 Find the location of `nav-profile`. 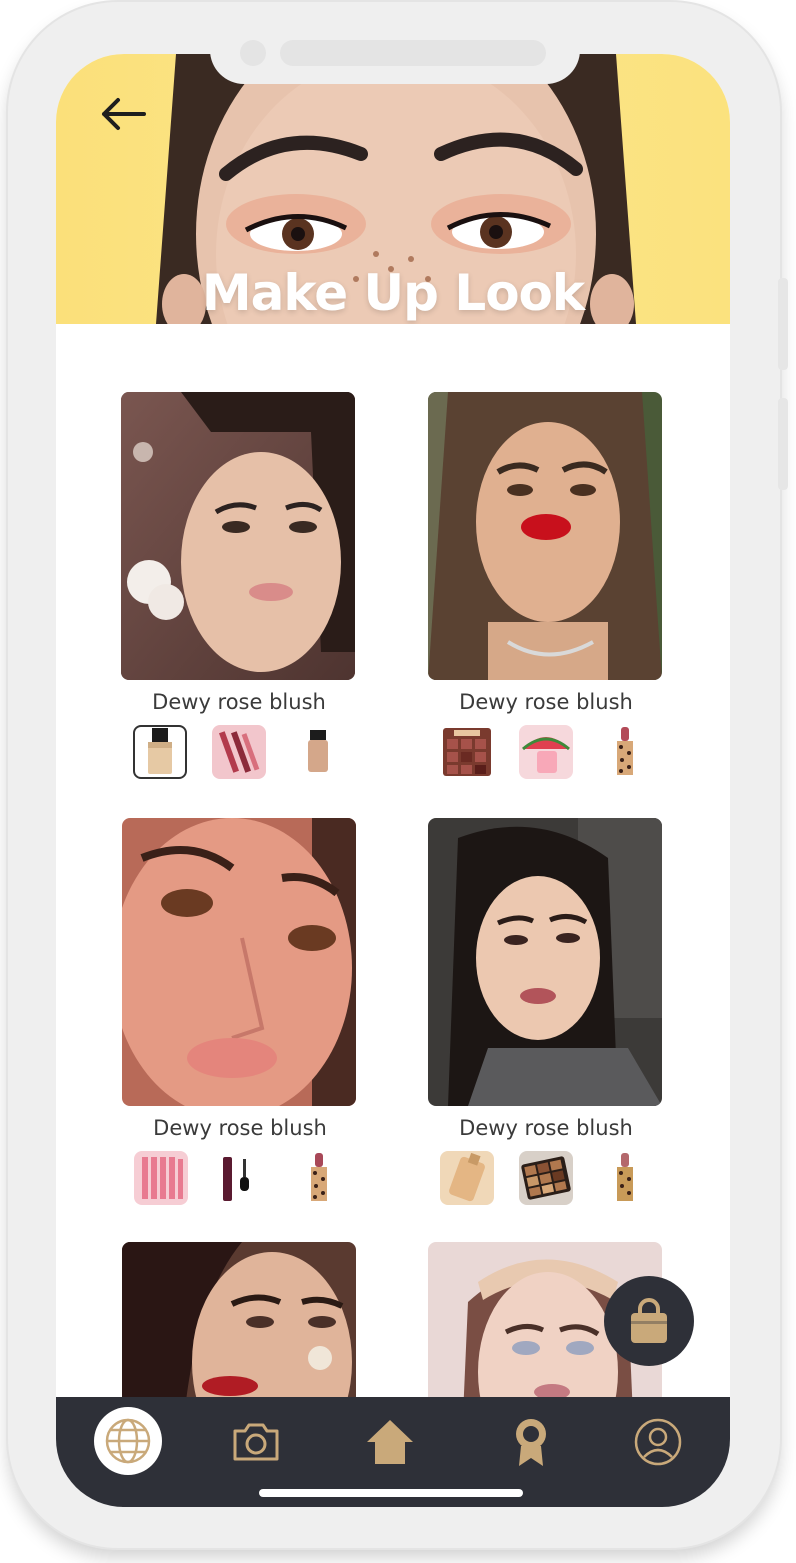

nav-profile is located at coordinates (658, 1442).